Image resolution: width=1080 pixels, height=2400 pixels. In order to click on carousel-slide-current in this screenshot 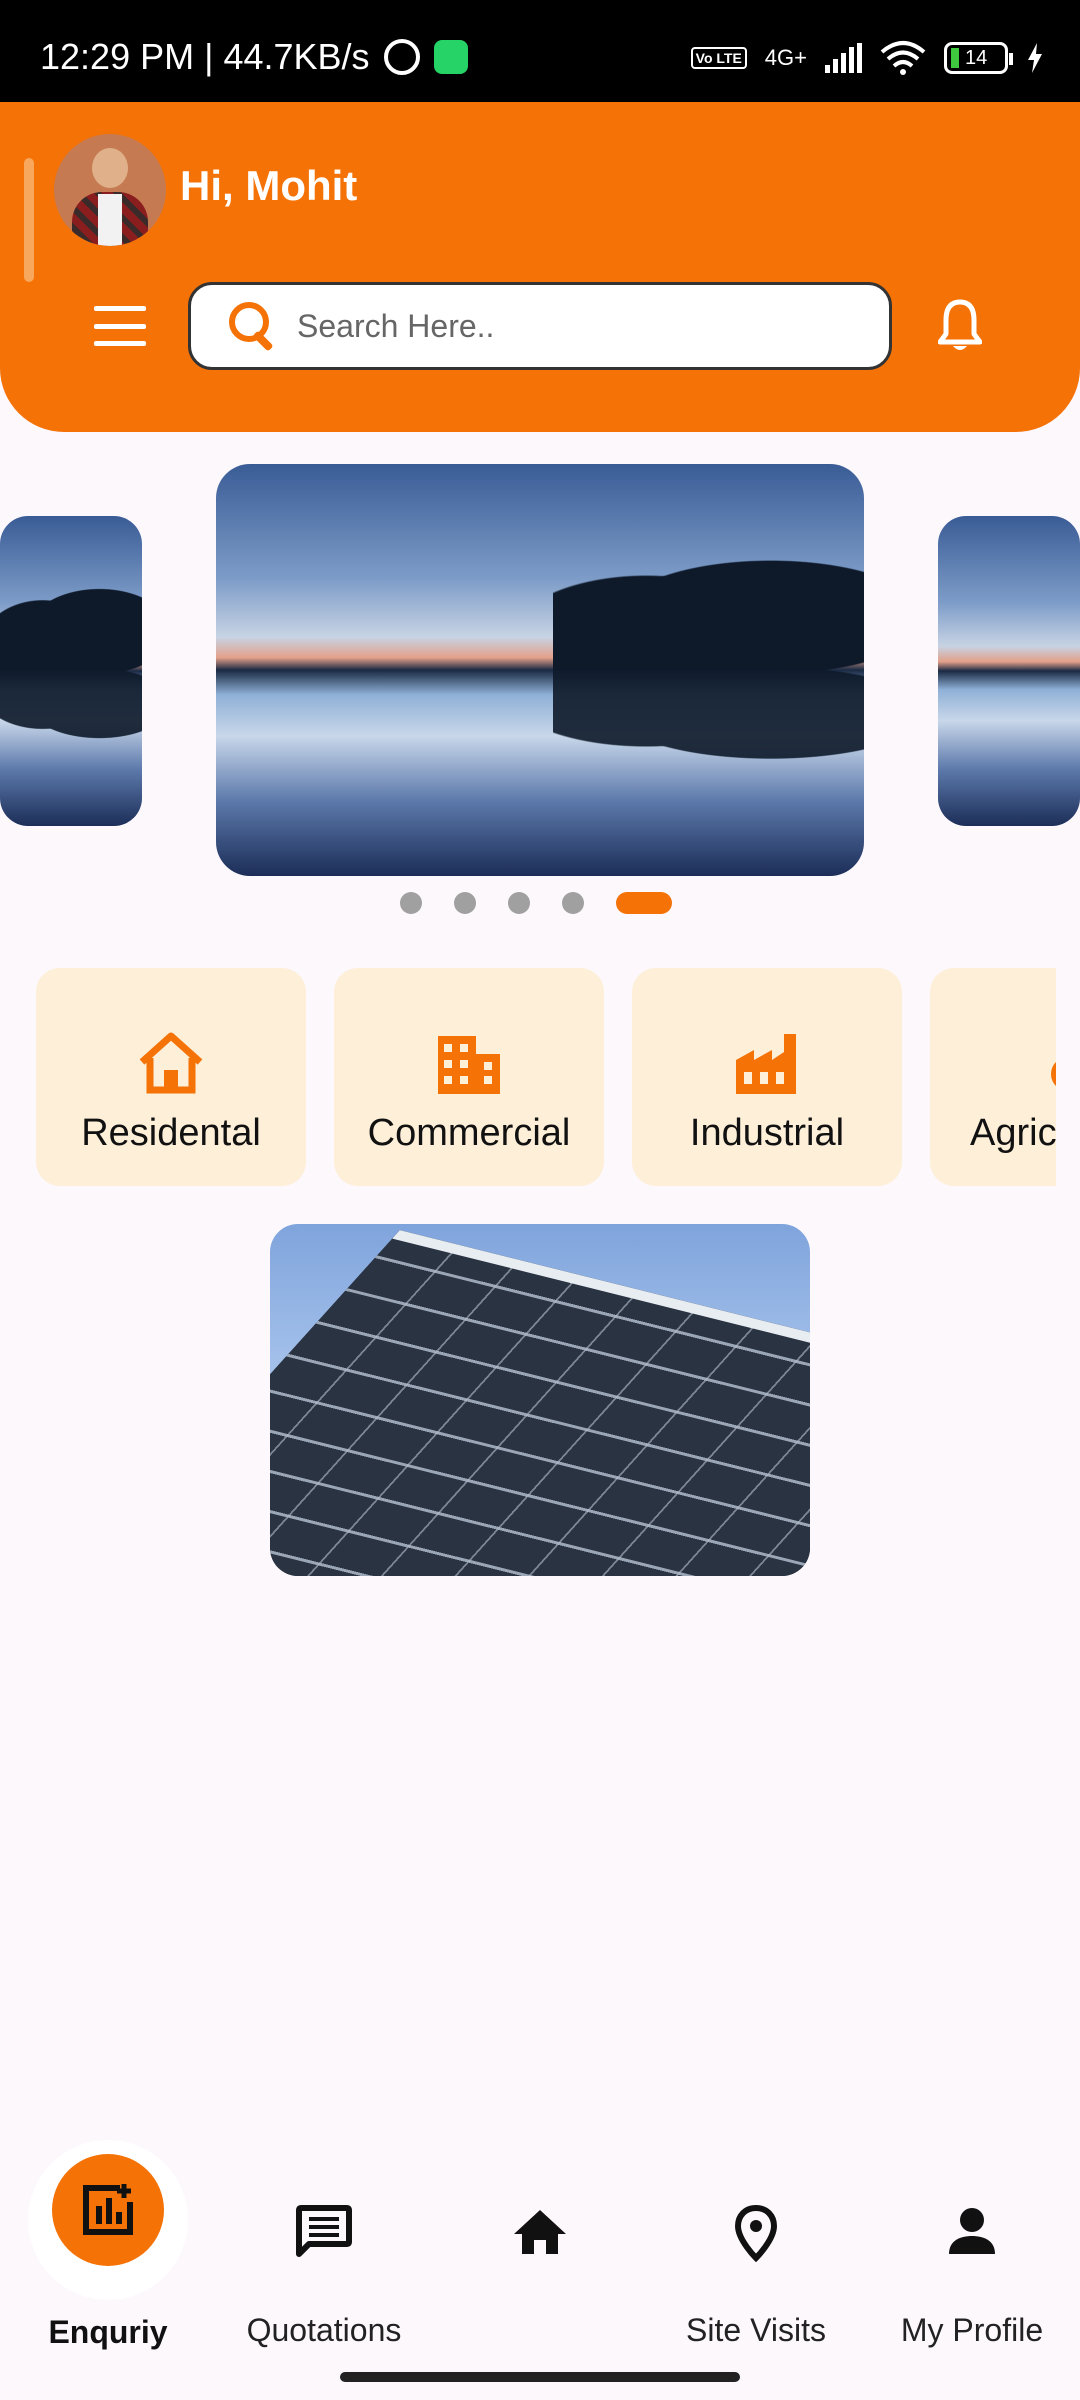, I will do `click(540, 670)`.